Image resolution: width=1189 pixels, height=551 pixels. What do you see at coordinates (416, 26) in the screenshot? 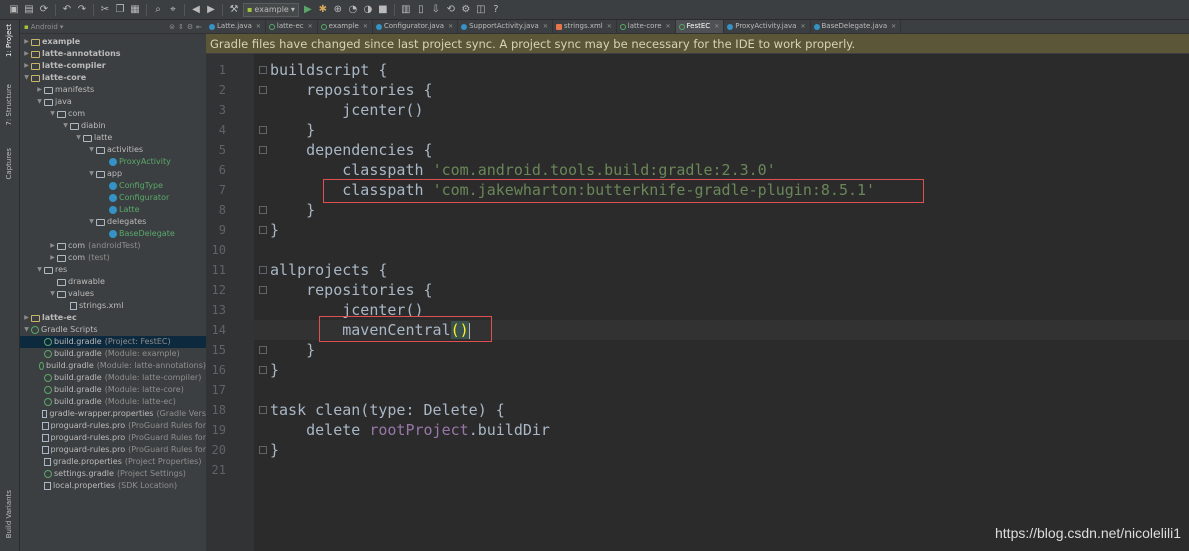
I see `editor-tab: Configurator.java ✕` at bounding box center [416, 26].